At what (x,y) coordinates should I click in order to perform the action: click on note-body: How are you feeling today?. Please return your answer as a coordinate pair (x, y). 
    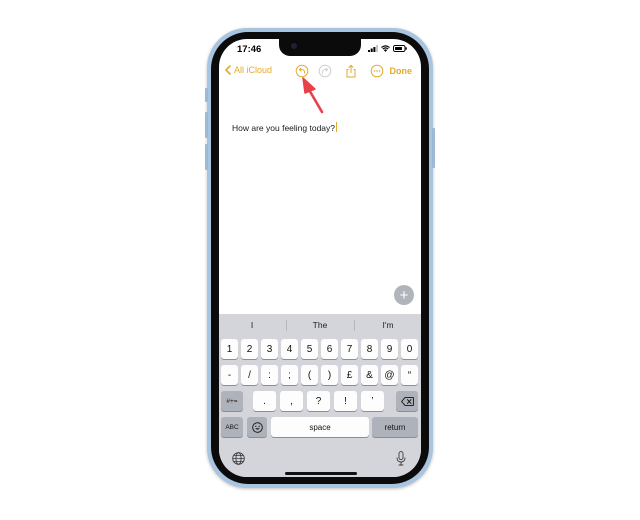
    Looking at the image, I should click on (285, 127).